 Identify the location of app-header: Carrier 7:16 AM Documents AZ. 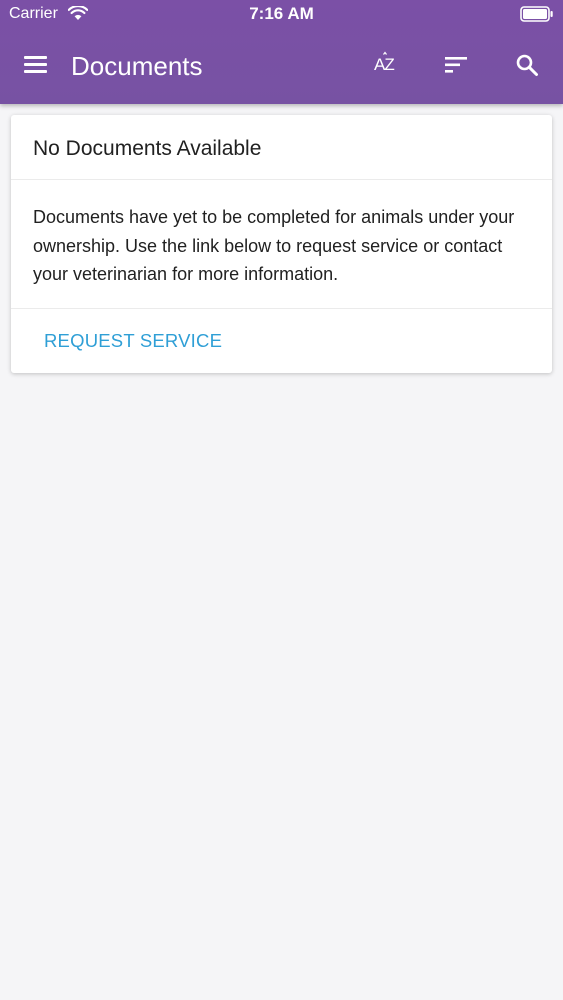
(281, 52).